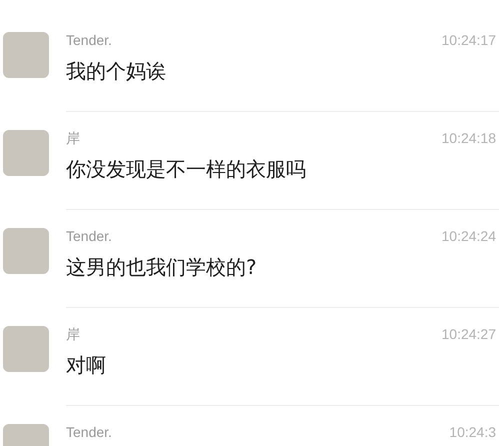 The width and height of the screenshot is (499, 446). What do you see at coordinates (86, 365) in the screenshot?
I see `message-text: 对啊` at bounding box center [86, 365].